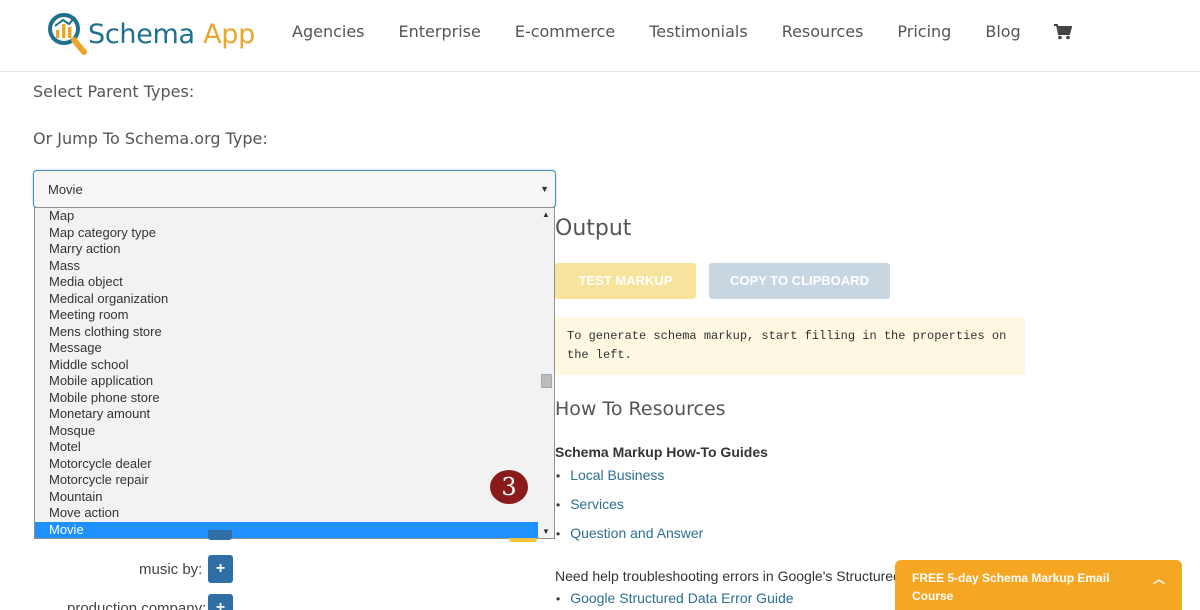 The width and height of the screenshot is (1200, 610). Describe the element at coordinates (171, 569) in the screenshot. I see `music-by-label: music by:` at that location.